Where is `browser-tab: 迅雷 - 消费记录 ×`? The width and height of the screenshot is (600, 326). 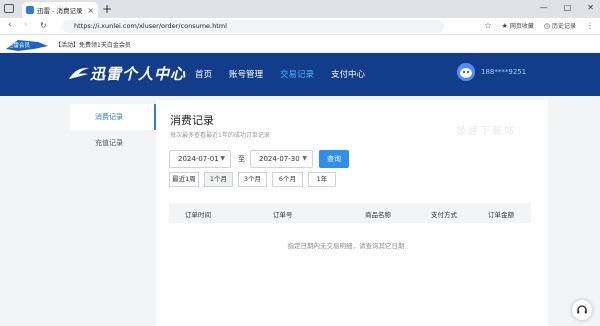 browser-tab: 迅雷 - 消费记录 × is located at coordinates (60, 10).